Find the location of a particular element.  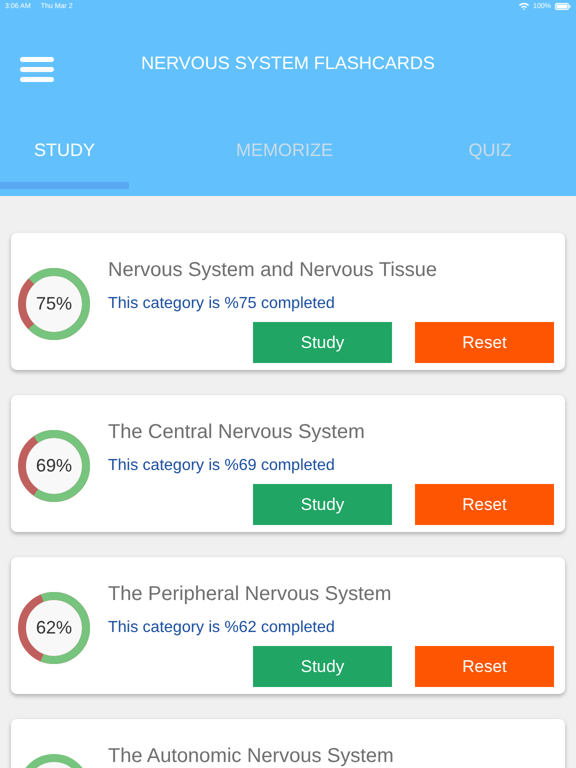

battery-icon is located at coordinates (563, 6).